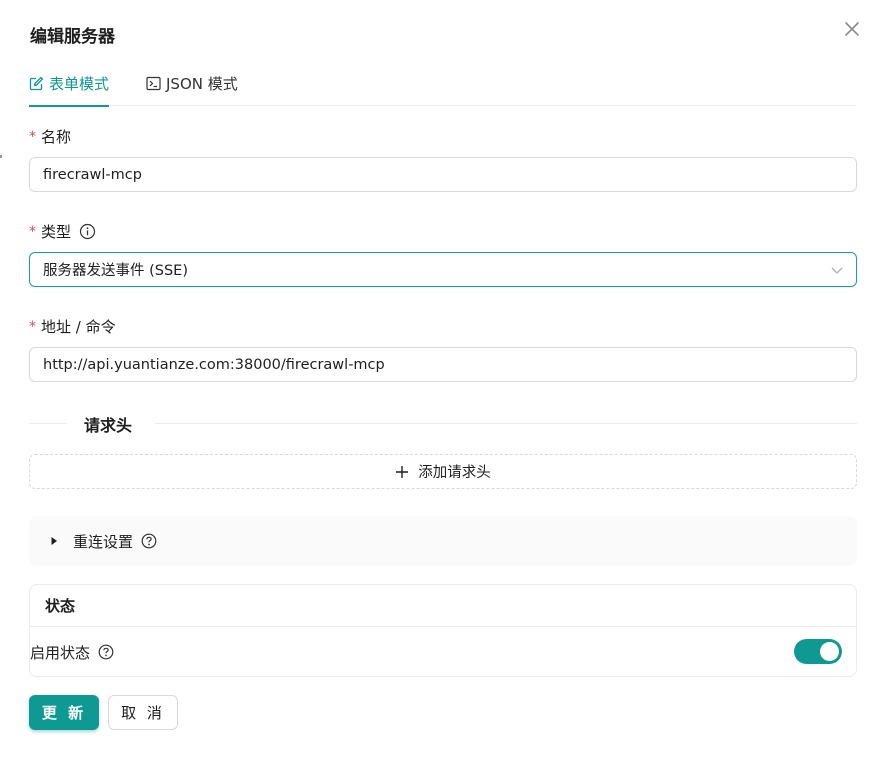 The height and width of the screenshot is (777, 878). Describe the element at coordinates (79, 83) in the screenshot. I see `tab-form-label: 表单模式` at that location.